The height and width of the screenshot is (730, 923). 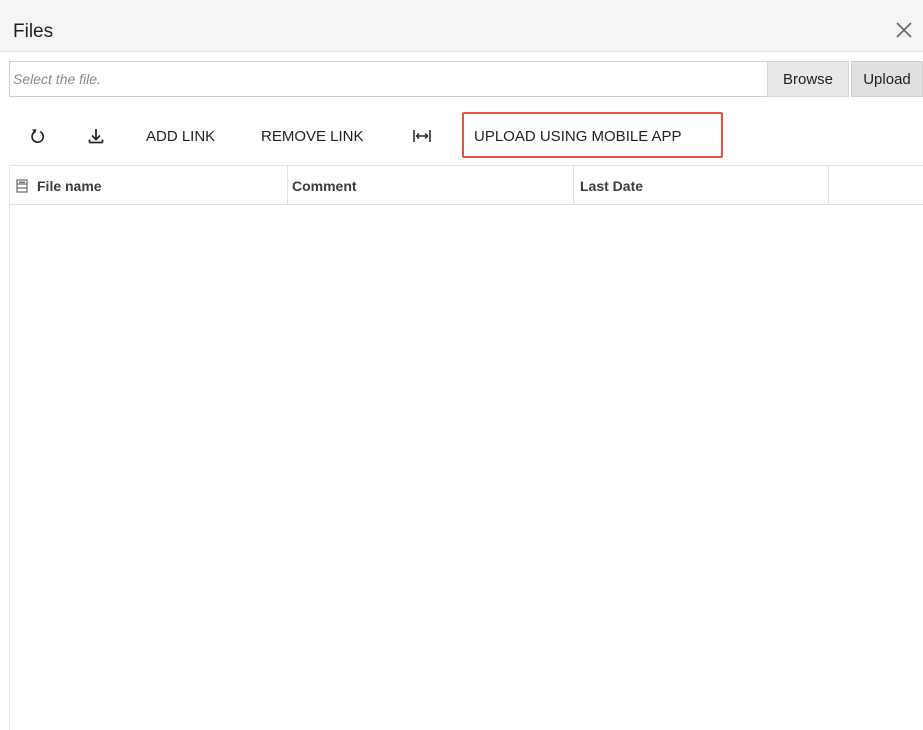 What do you see at coordinates (180, 136) in the screenshot?
I see `add-link-button: ADD LINK` at bounding box center [180, 136].